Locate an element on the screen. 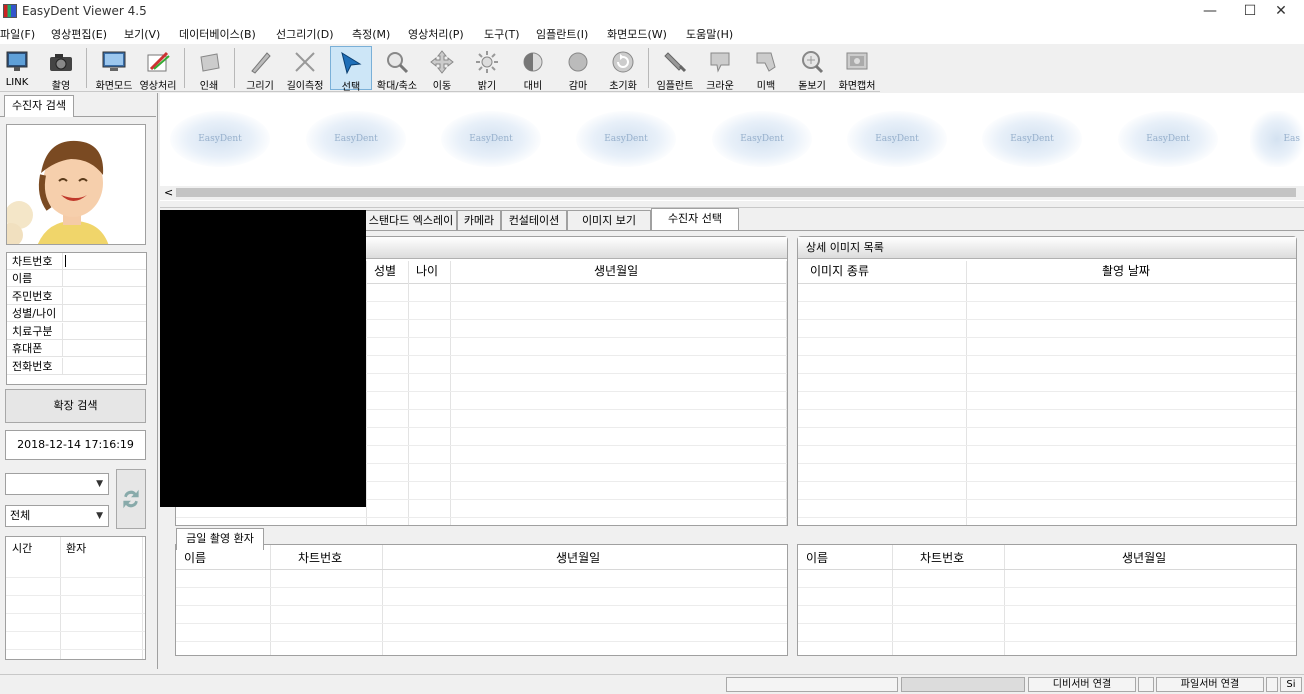 Image resolution: width=1304 pixels, height=694 pixels. menu-database: 데이터베이스(B) is located at coordinates (217, 34).